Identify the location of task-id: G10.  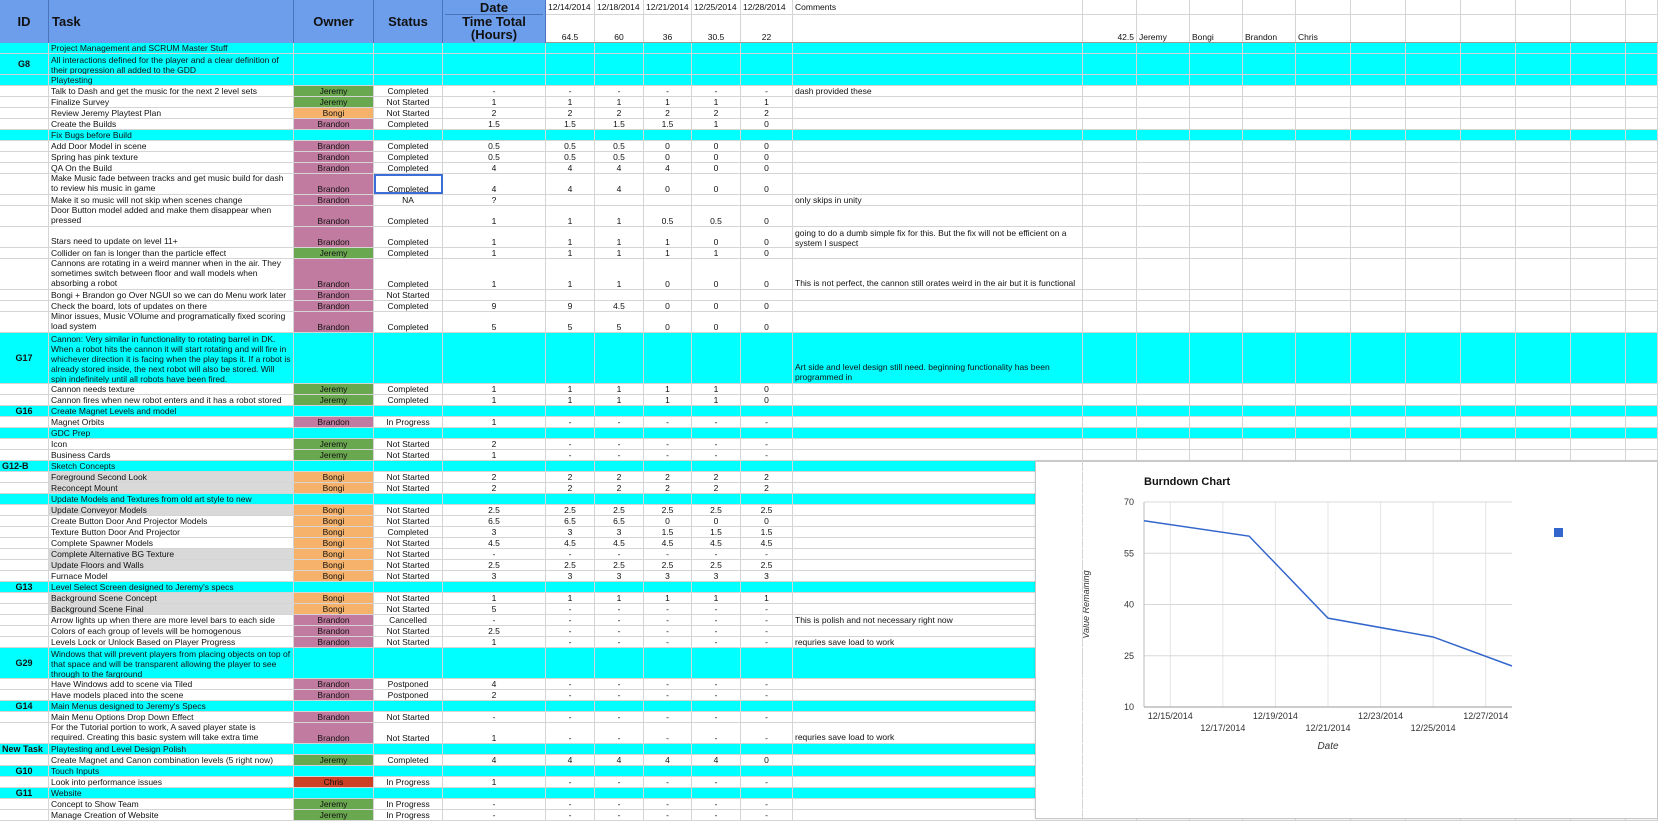
(24, 771).